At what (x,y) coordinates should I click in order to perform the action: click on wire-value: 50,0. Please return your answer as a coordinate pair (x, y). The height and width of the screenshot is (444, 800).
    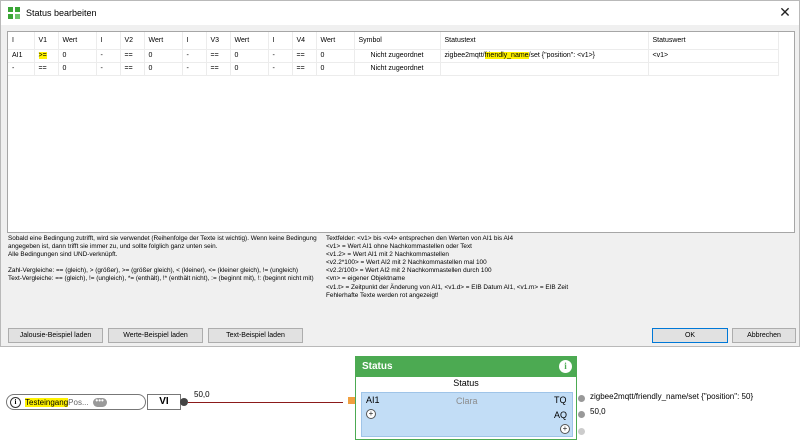
    Looking at the image, I should click on (202, 394).